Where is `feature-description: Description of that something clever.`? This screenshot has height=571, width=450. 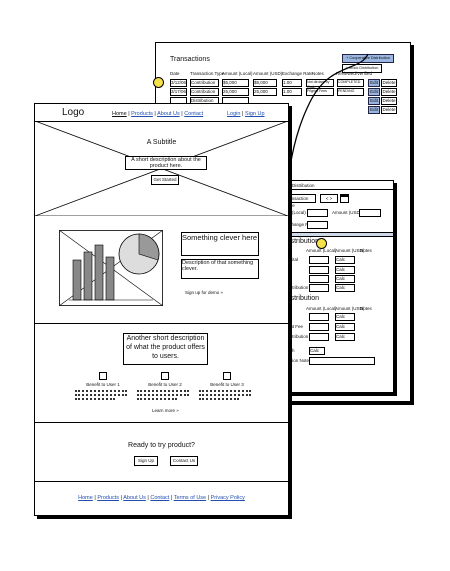
feature-description: Description of that something clever. is located at coordinates (220, 269).